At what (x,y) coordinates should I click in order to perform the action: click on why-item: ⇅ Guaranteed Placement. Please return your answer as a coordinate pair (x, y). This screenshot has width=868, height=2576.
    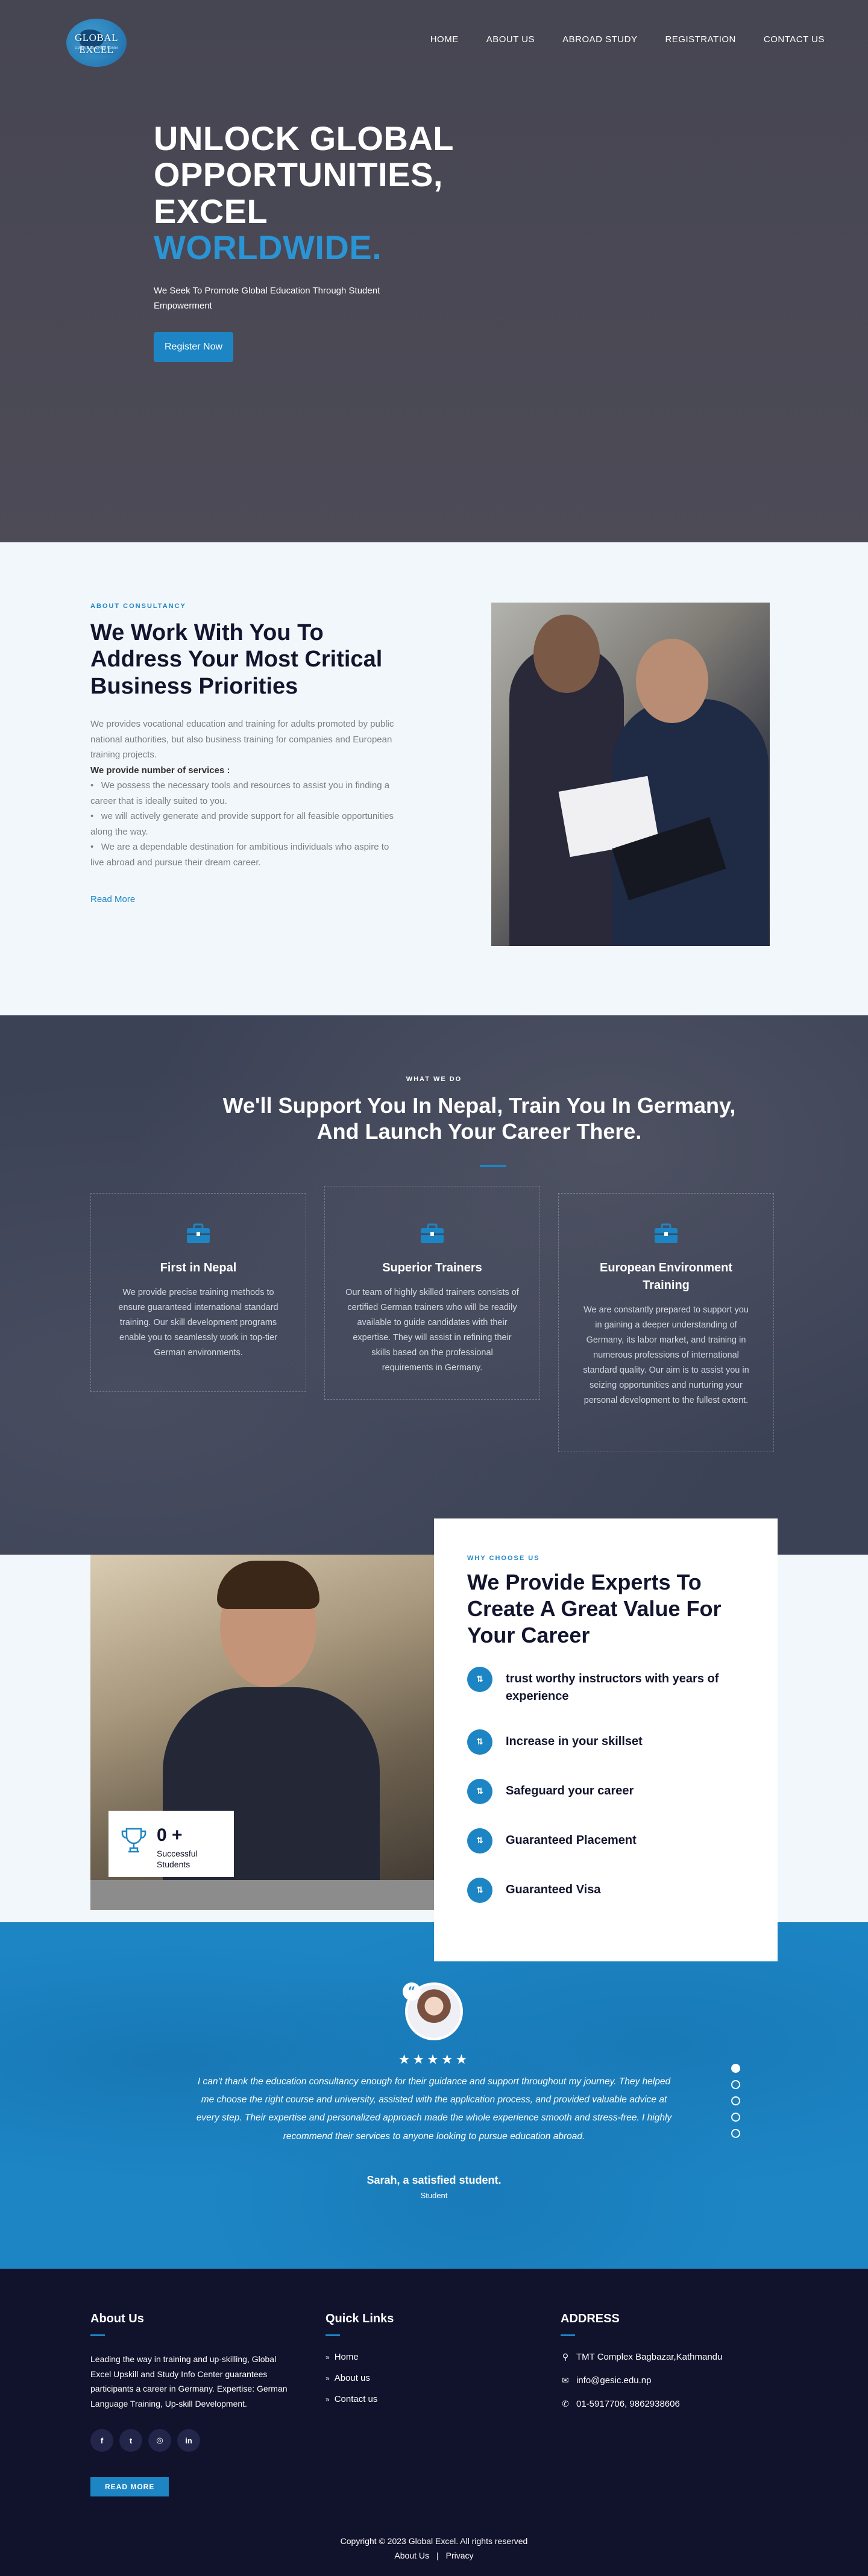
    Looking at the image, I should click on (605, 1841).